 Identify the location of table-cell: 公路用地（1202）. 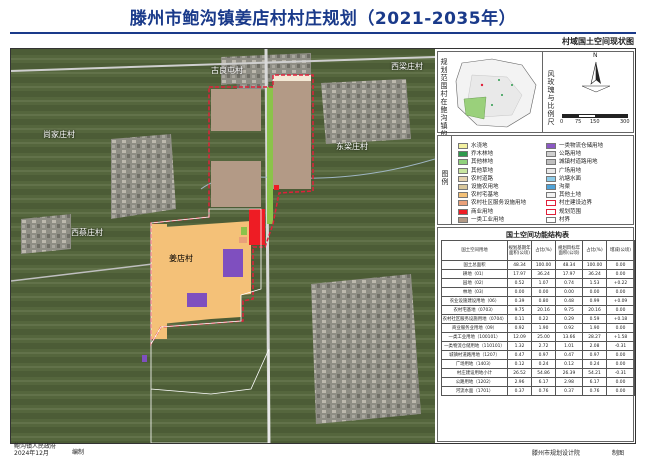
(474, 382).